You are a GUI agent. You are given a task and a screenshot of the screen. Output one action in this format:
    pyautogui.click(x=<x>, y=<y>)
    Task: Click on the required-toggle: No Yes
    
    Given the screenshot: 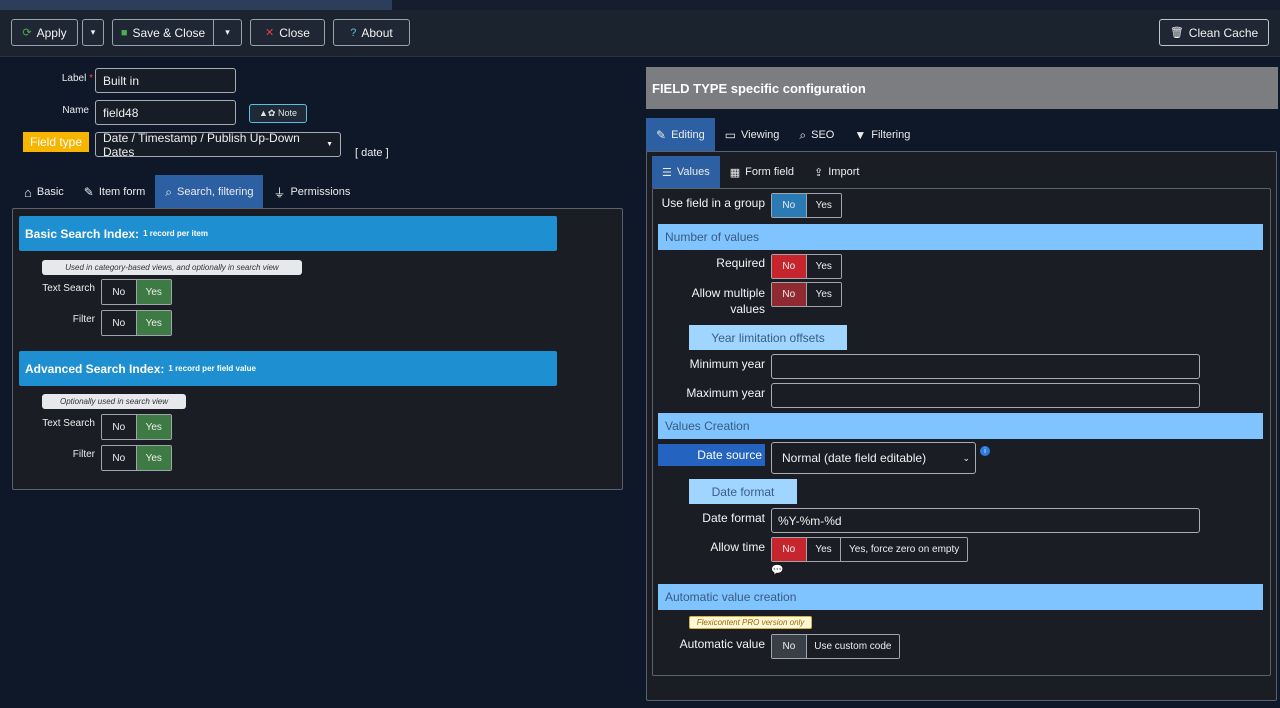 What is the action you would take?
    pyautogui.click(x=806, y=266)
    